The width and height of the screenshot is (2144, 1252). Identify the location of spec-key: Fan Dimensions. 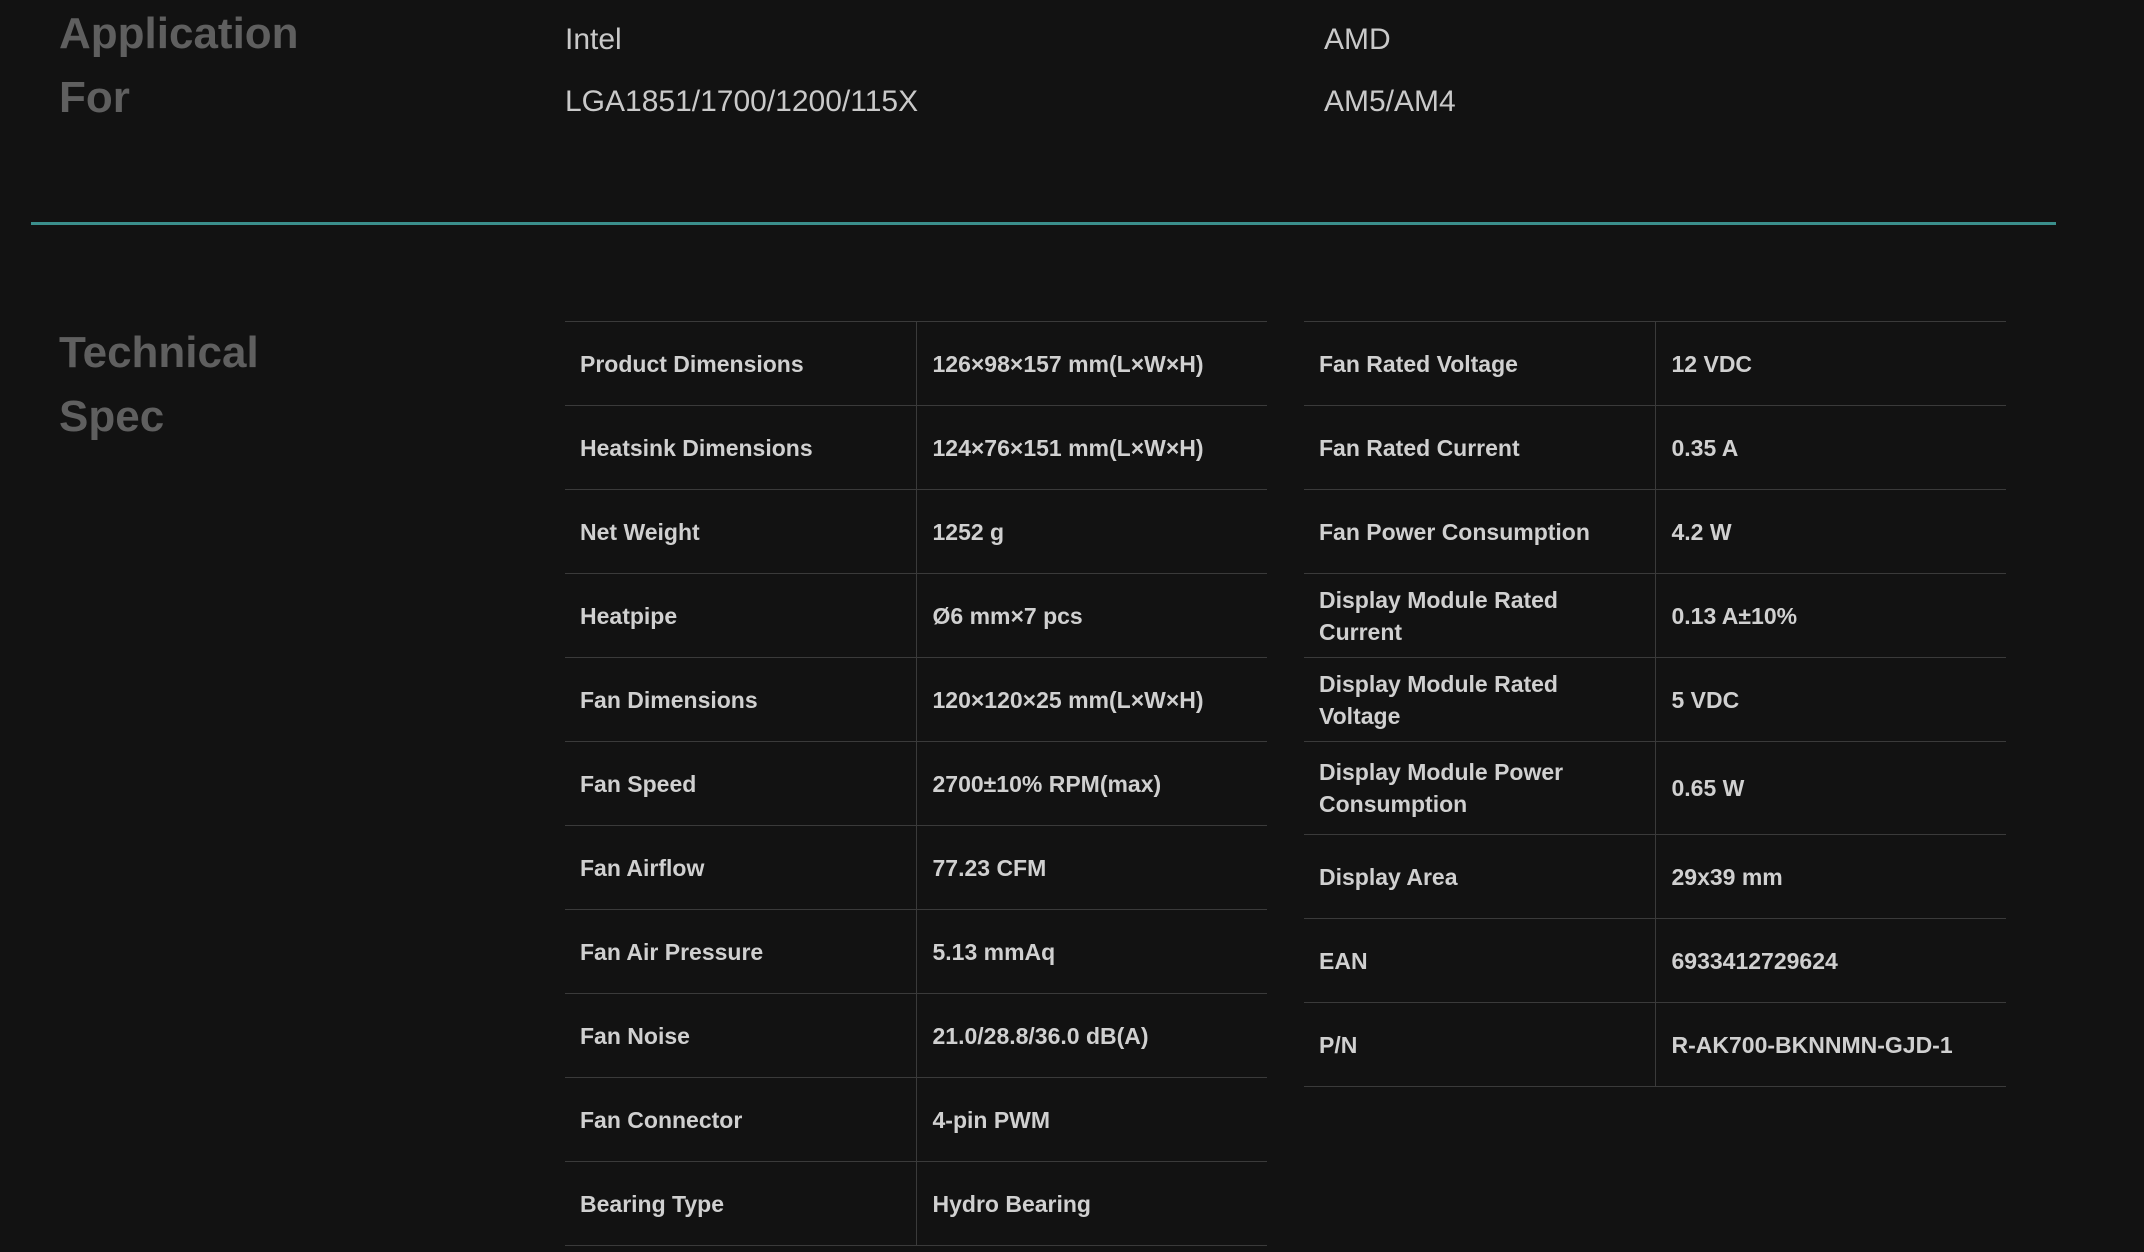
(741, 699).